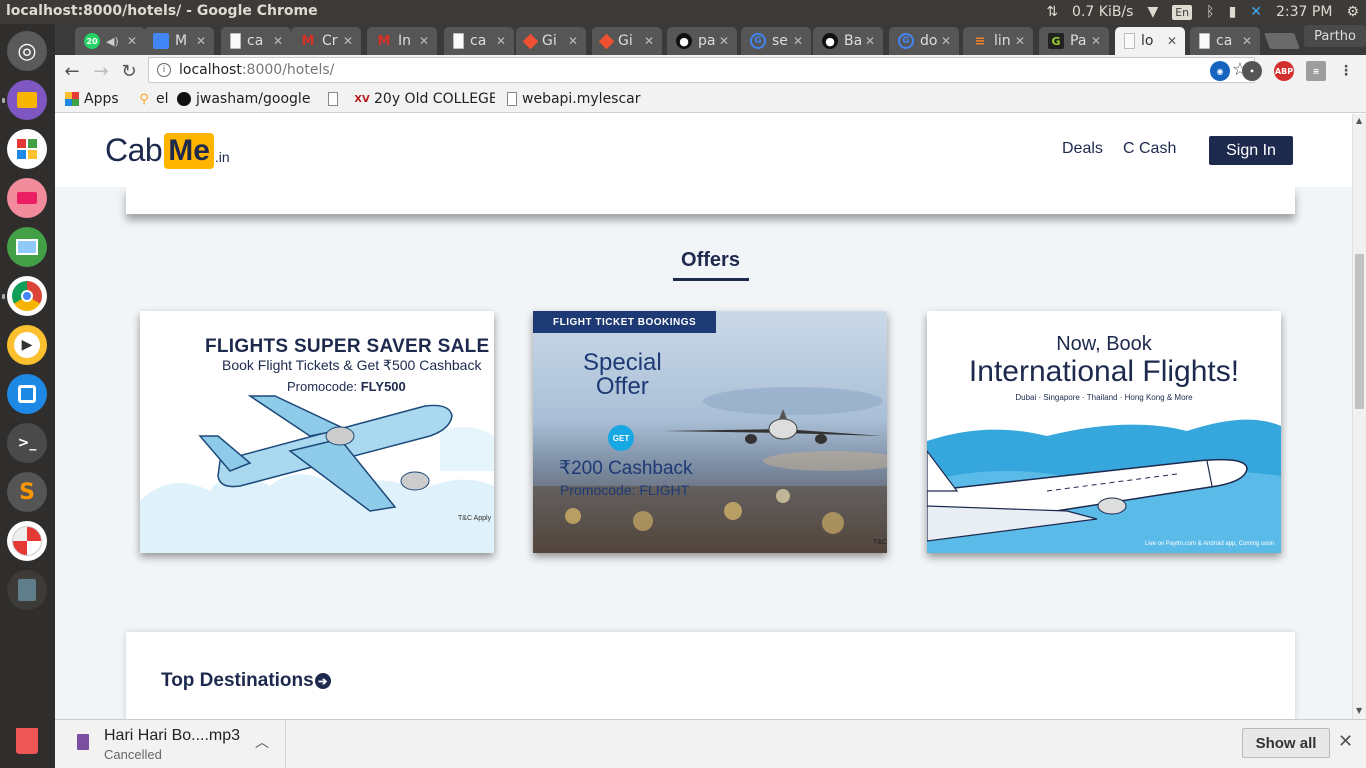 This screenshot has height=768, width=1366. Describe the element at coordinates (179, 41) in the screenshot. I see `browser-tab: M ✕` at that location.